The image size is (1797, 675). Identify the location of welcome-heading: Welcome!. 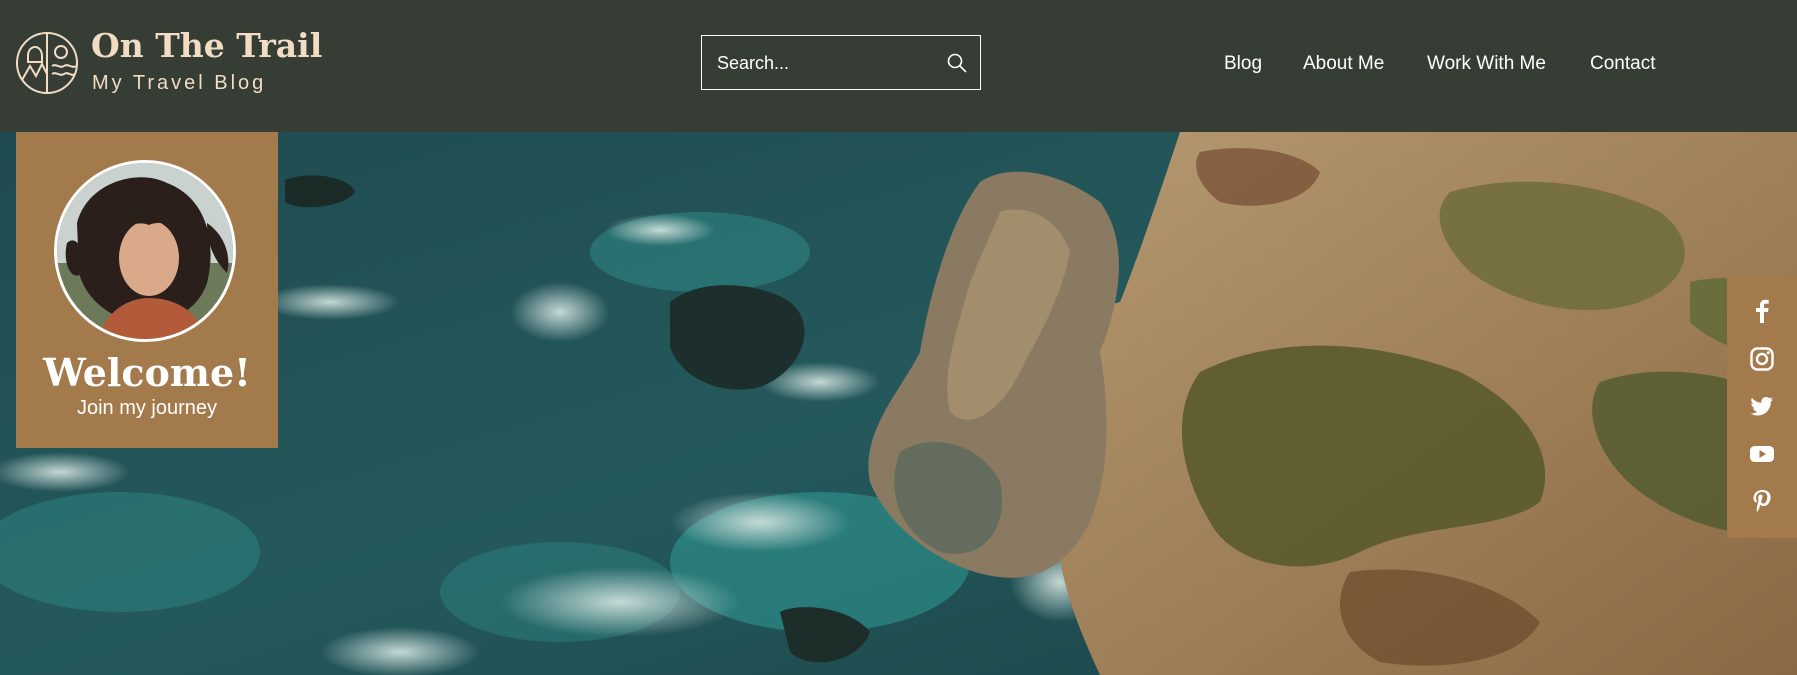
(147, 372).